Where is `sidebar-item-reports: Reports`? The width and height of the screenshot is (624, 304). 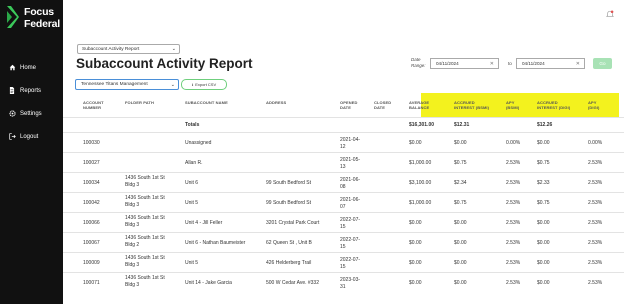
sidebar-item-reports: Reports is located at coordinates (31, 90).